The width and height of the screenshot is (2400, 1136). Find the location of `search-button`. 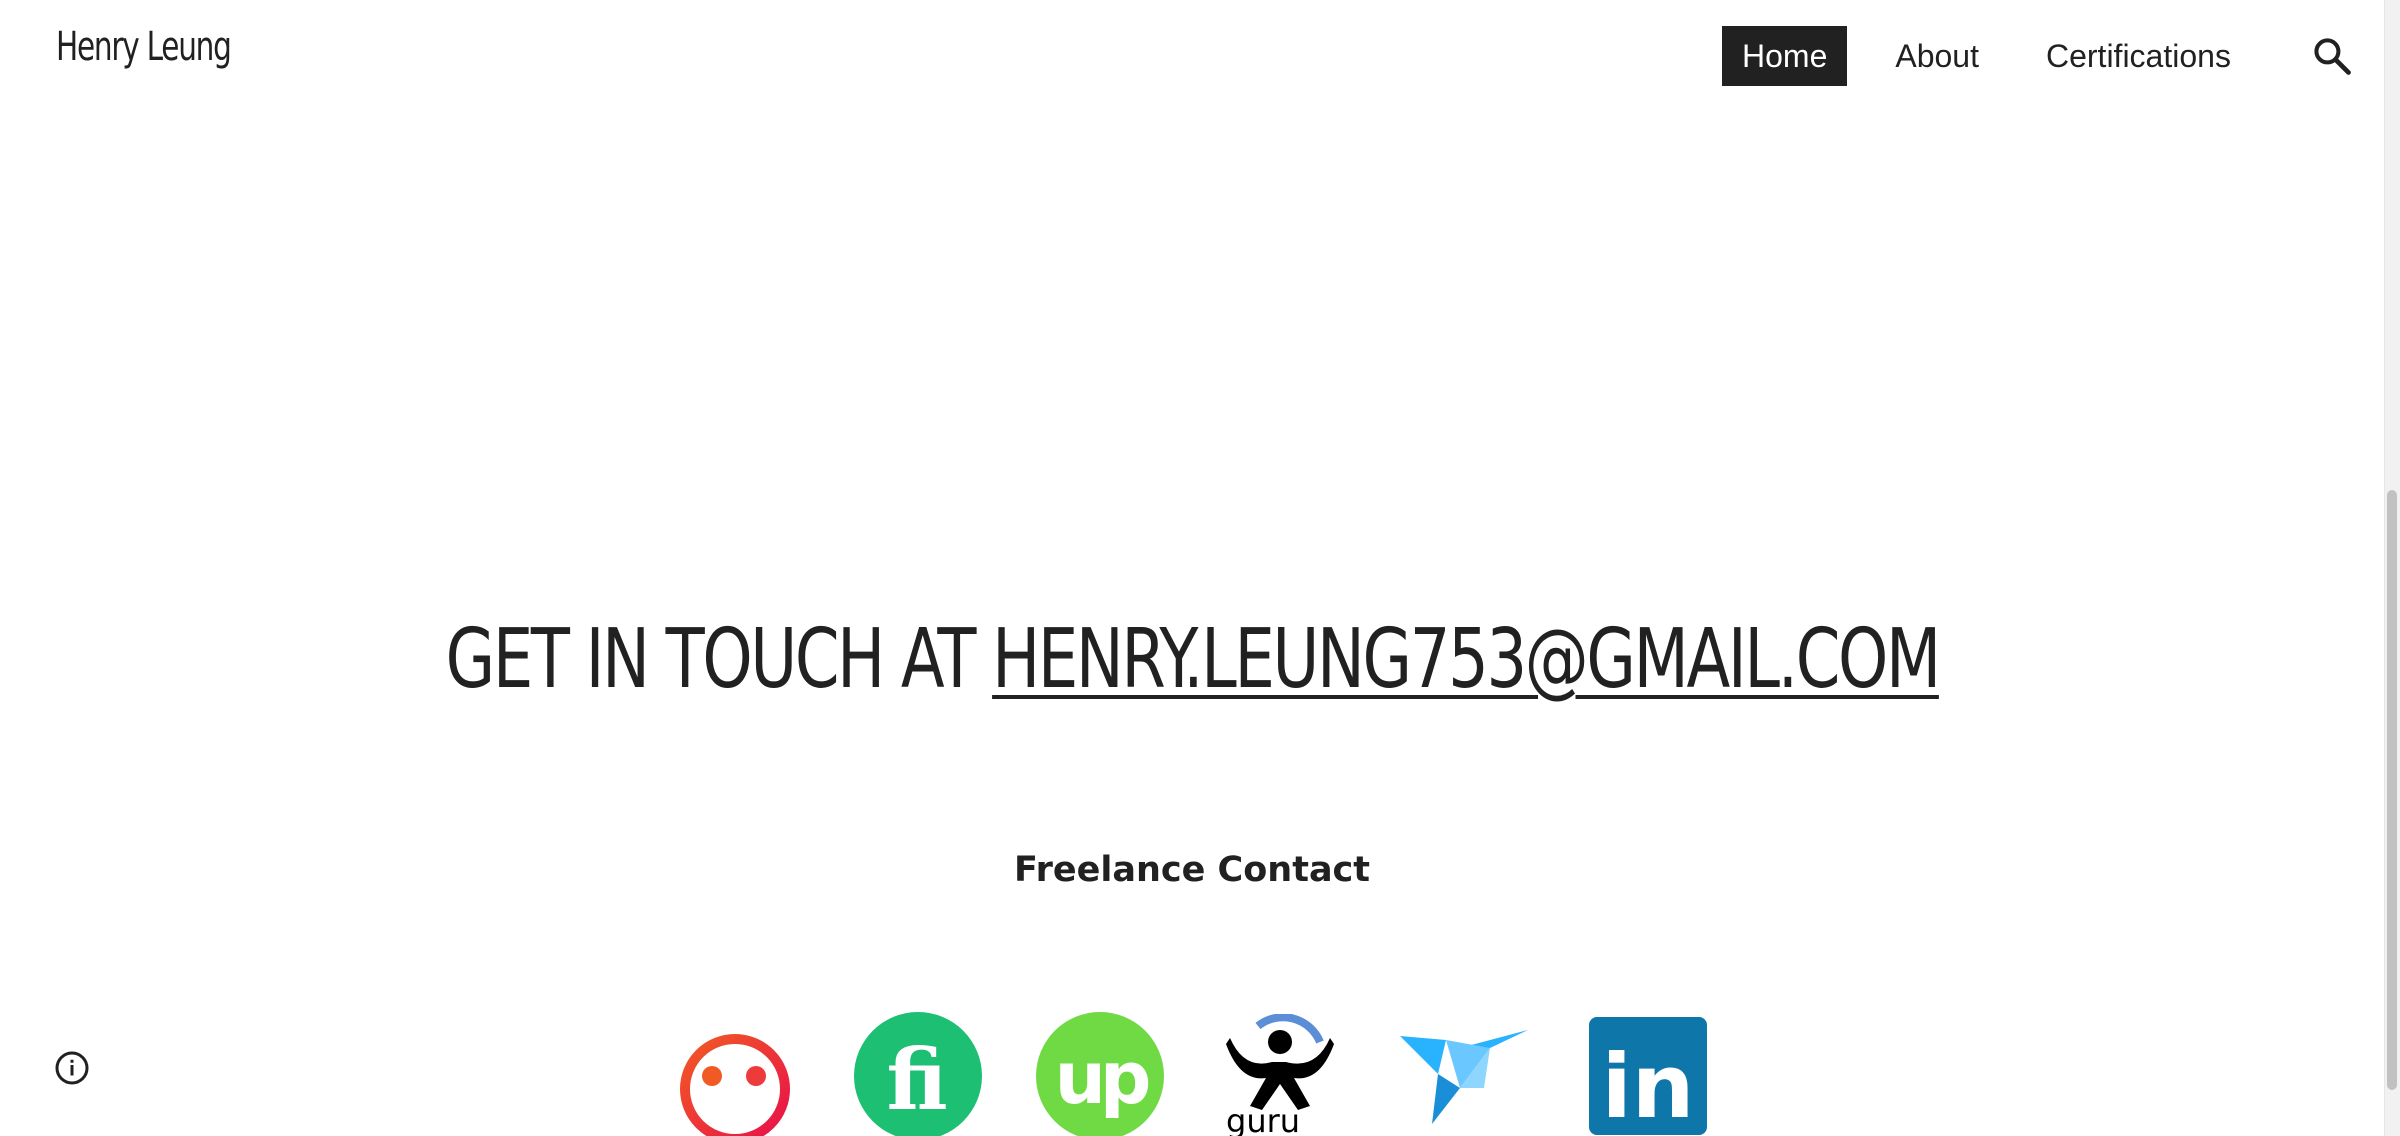

search-button is located at coordinates (2332, 56).